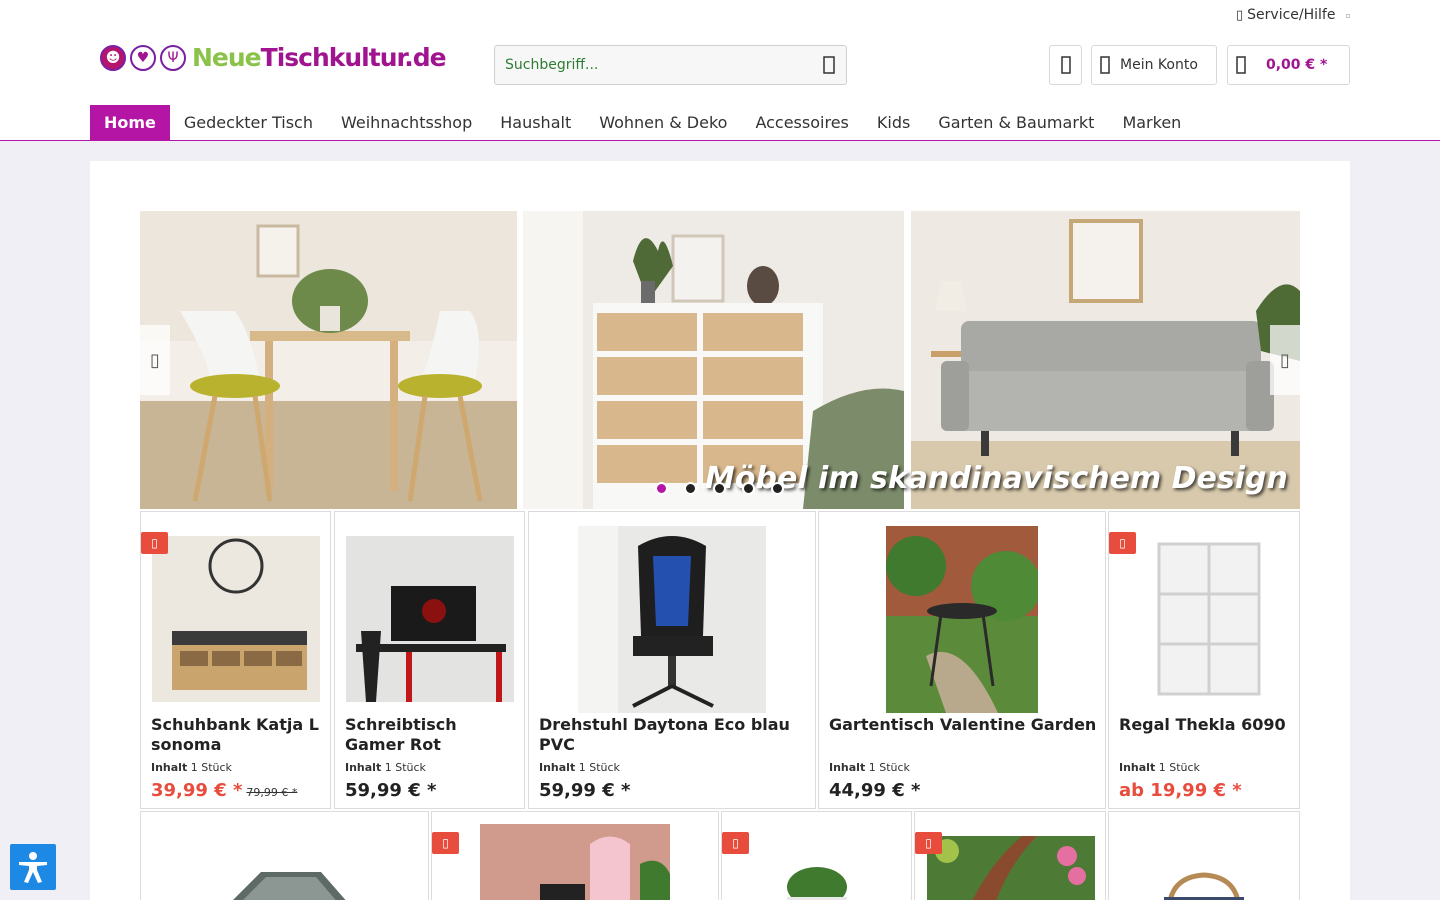 This screenshot has height=900, width=1440. I want to click on question-icon: ▯, so click(1240, 15).